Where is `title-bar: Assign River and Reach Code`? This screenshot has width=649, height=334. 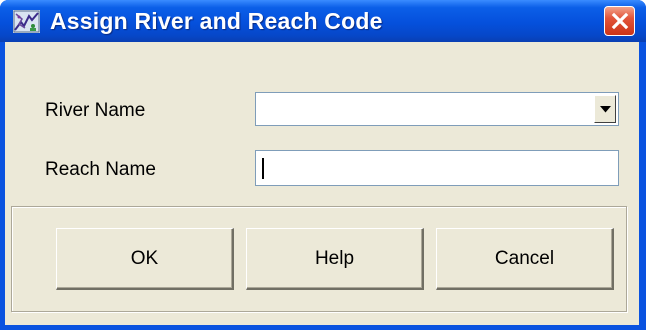 title-bar: Assign River and Reach Code is located at coordinates (323, 21).